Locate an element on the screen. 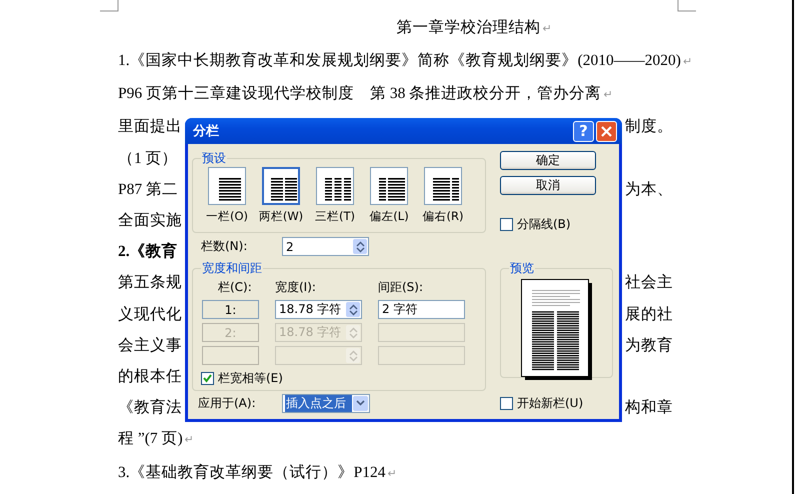  preset-label: 两栏(W) is located at coordinates (281, 216).